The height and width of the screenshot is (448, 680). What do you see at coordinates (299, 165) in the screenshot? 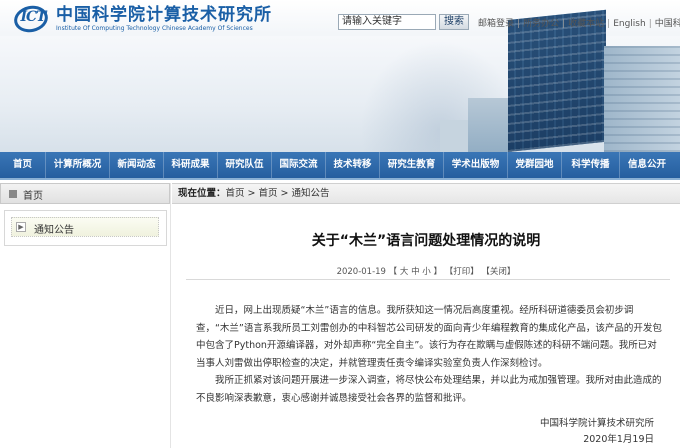
I see `nav-international: 国际交流` at bounding box center [299, 165].